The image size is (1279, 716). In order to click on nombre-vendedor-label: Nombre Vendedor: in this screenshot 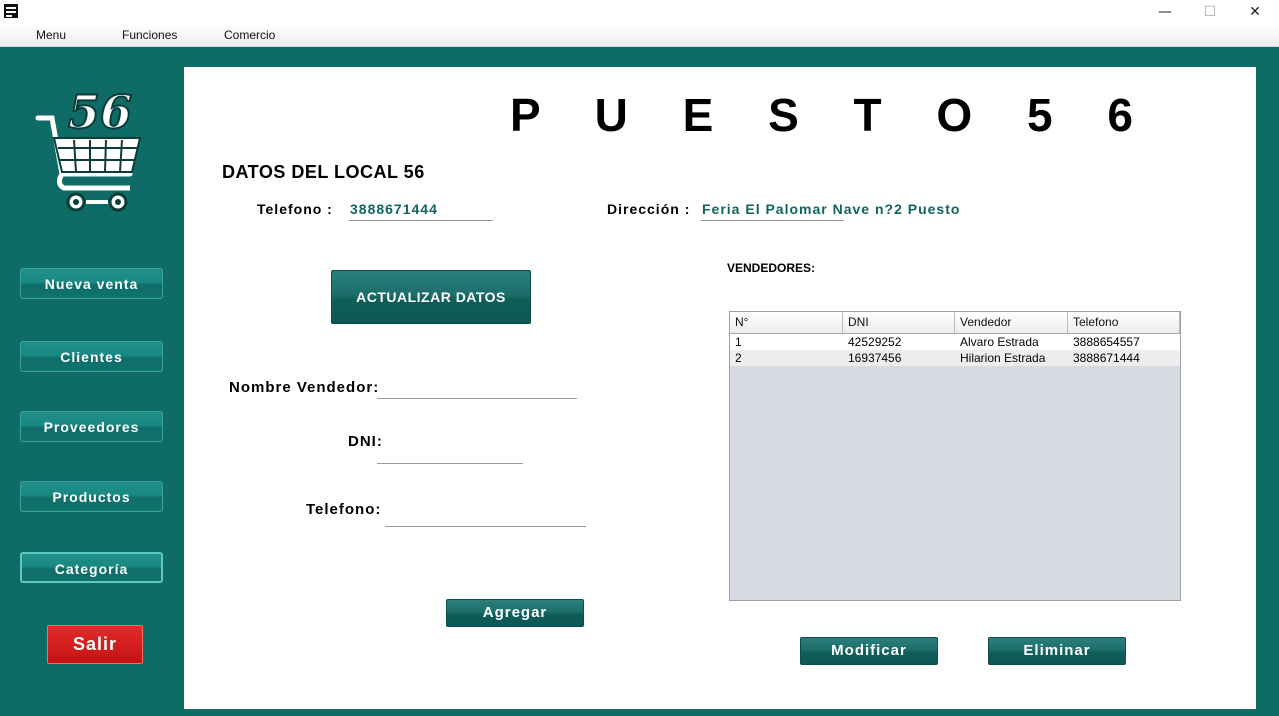, I will do `click(304, 387)`.